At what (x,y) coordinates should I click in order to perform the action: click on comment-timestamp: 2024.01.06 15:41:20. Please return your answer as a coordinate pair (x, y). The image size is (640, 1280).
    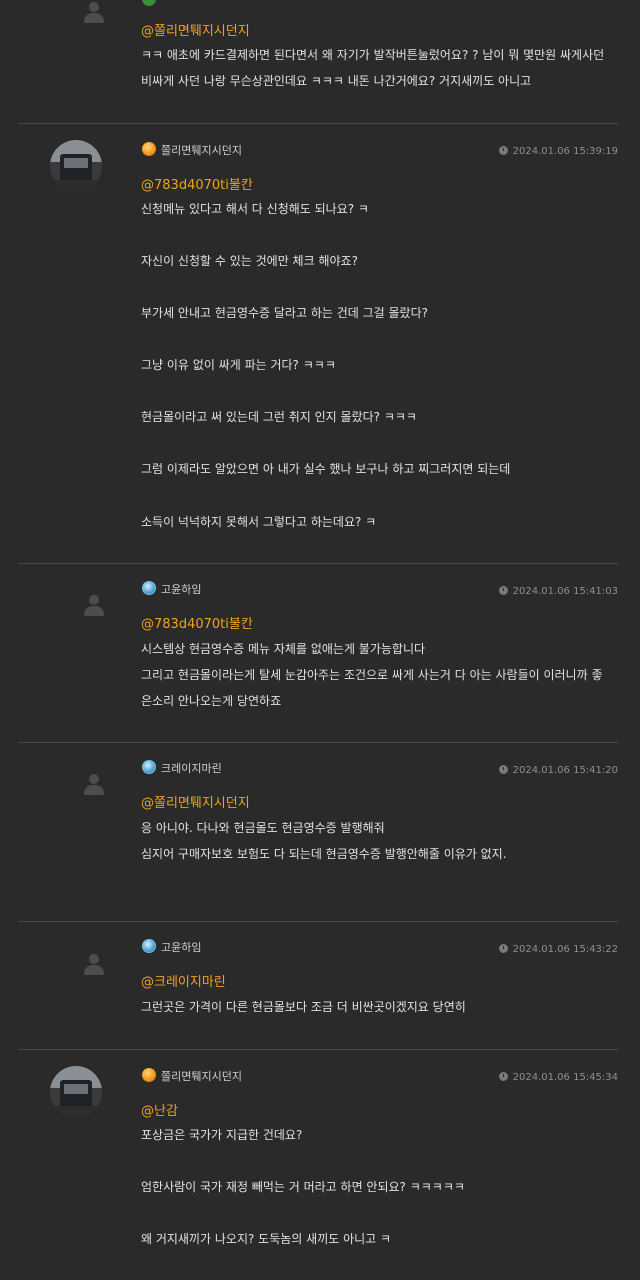
    Looking at the image, I should click on (558, 770).